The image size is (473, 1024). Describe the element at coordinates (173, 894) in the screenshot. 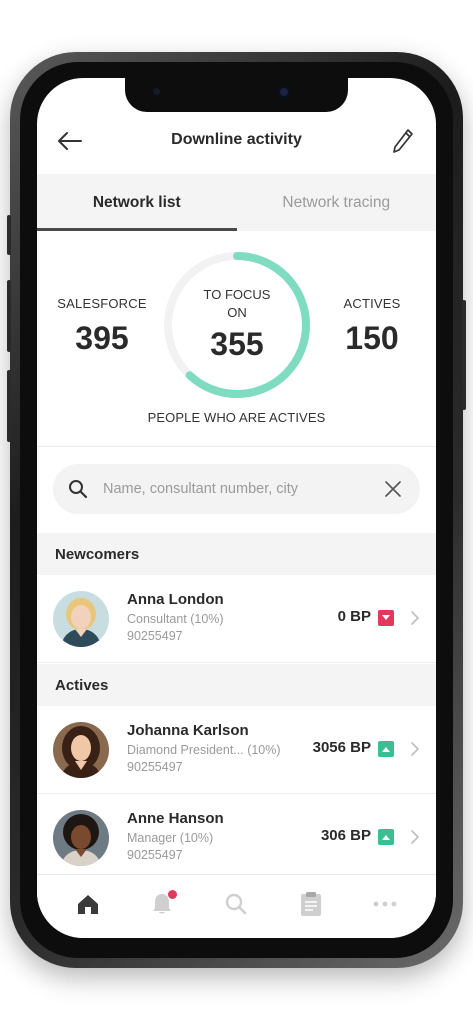

I see `notification-dot` at that location.